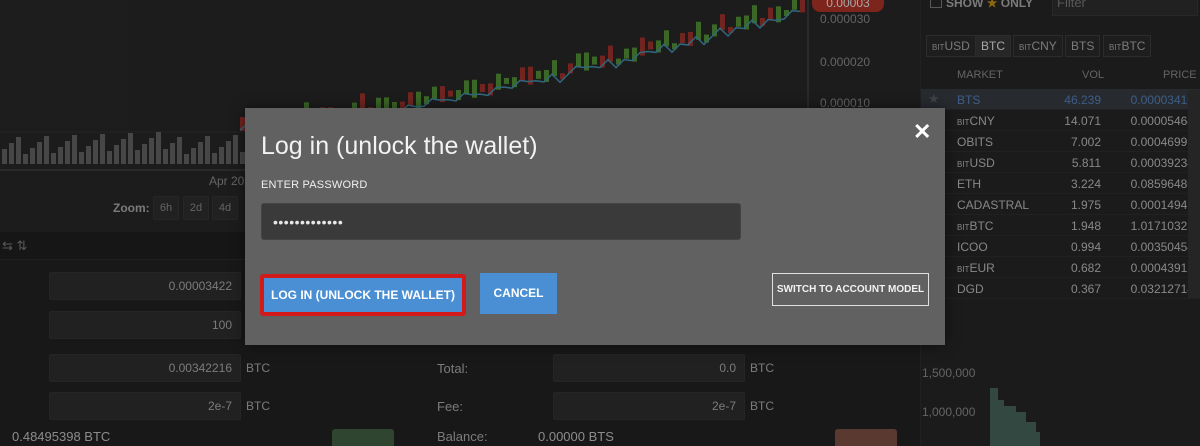 The image size is (1200, 446). What do you see at coordinates (518, 293) in the screenshot?
I see `cancel-button: CANCEL` at bounding box center [518, 293].